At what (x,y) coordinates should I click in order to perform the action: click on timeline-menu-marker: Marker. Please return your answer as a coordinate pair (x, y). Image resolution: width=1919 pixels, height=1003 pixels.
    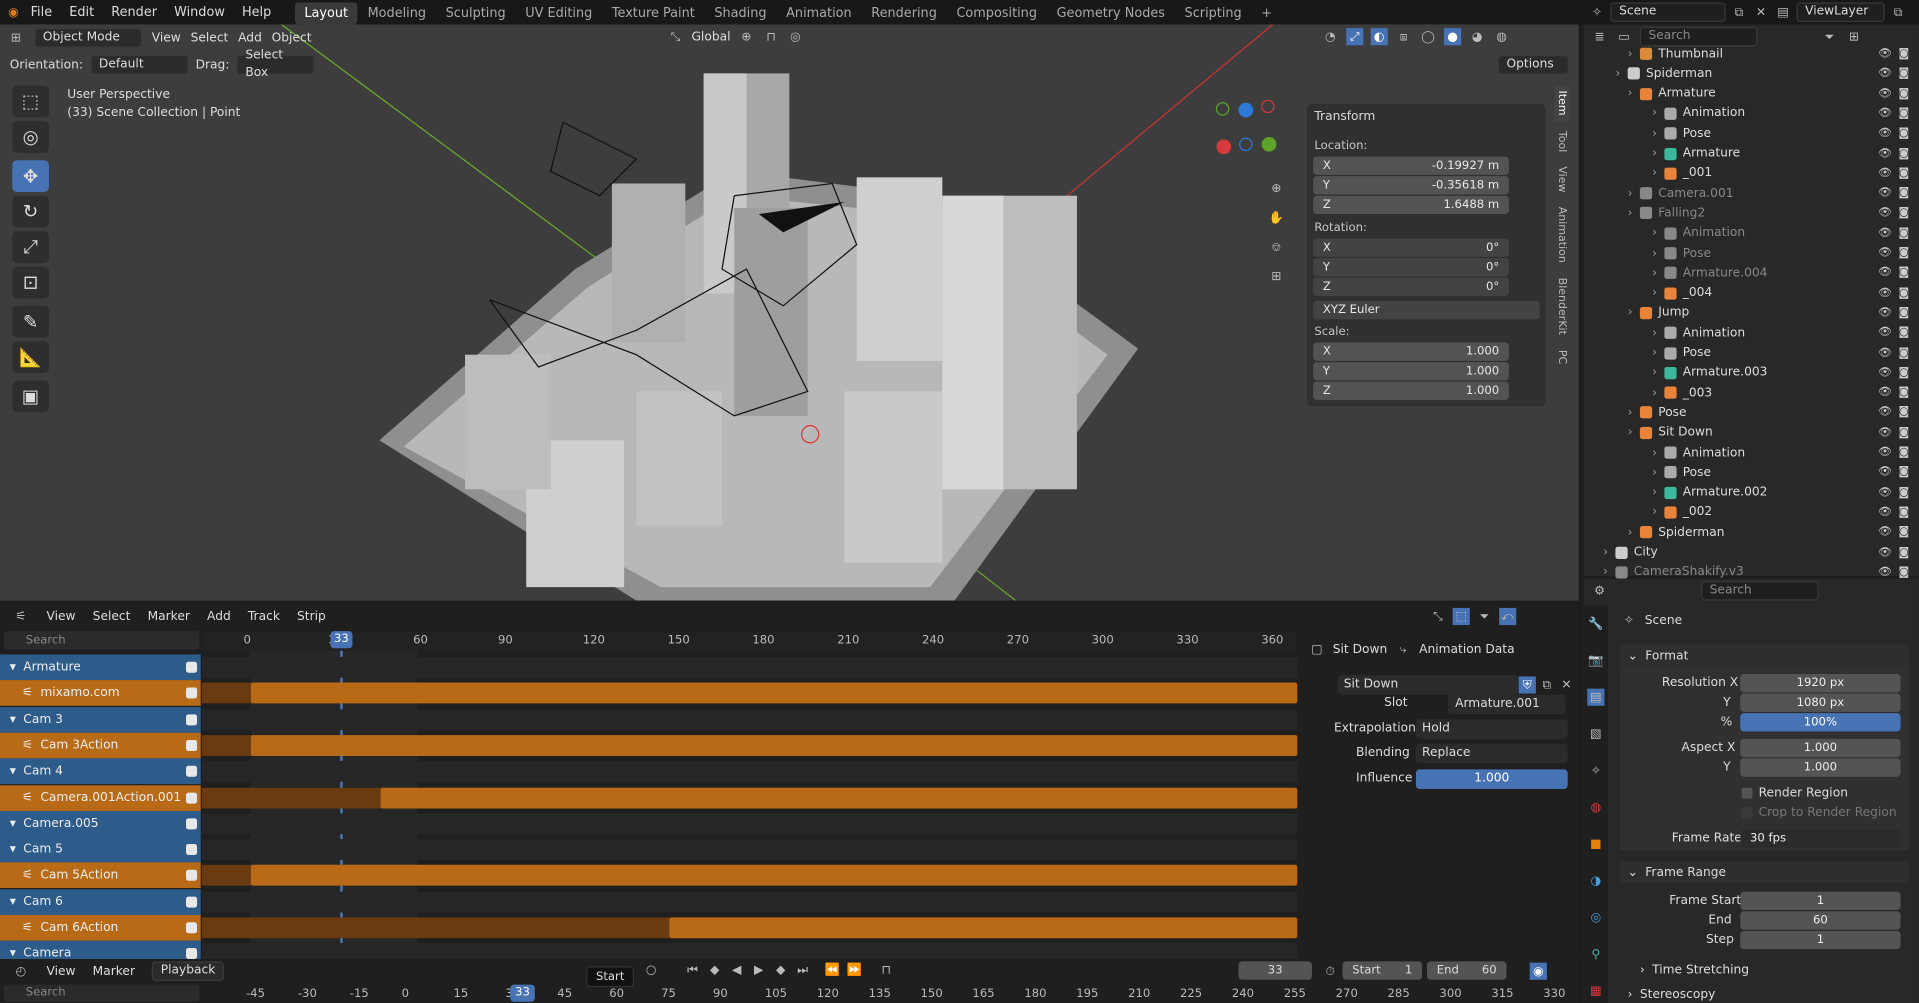
    Looking at the image, I should click on (114, 970).